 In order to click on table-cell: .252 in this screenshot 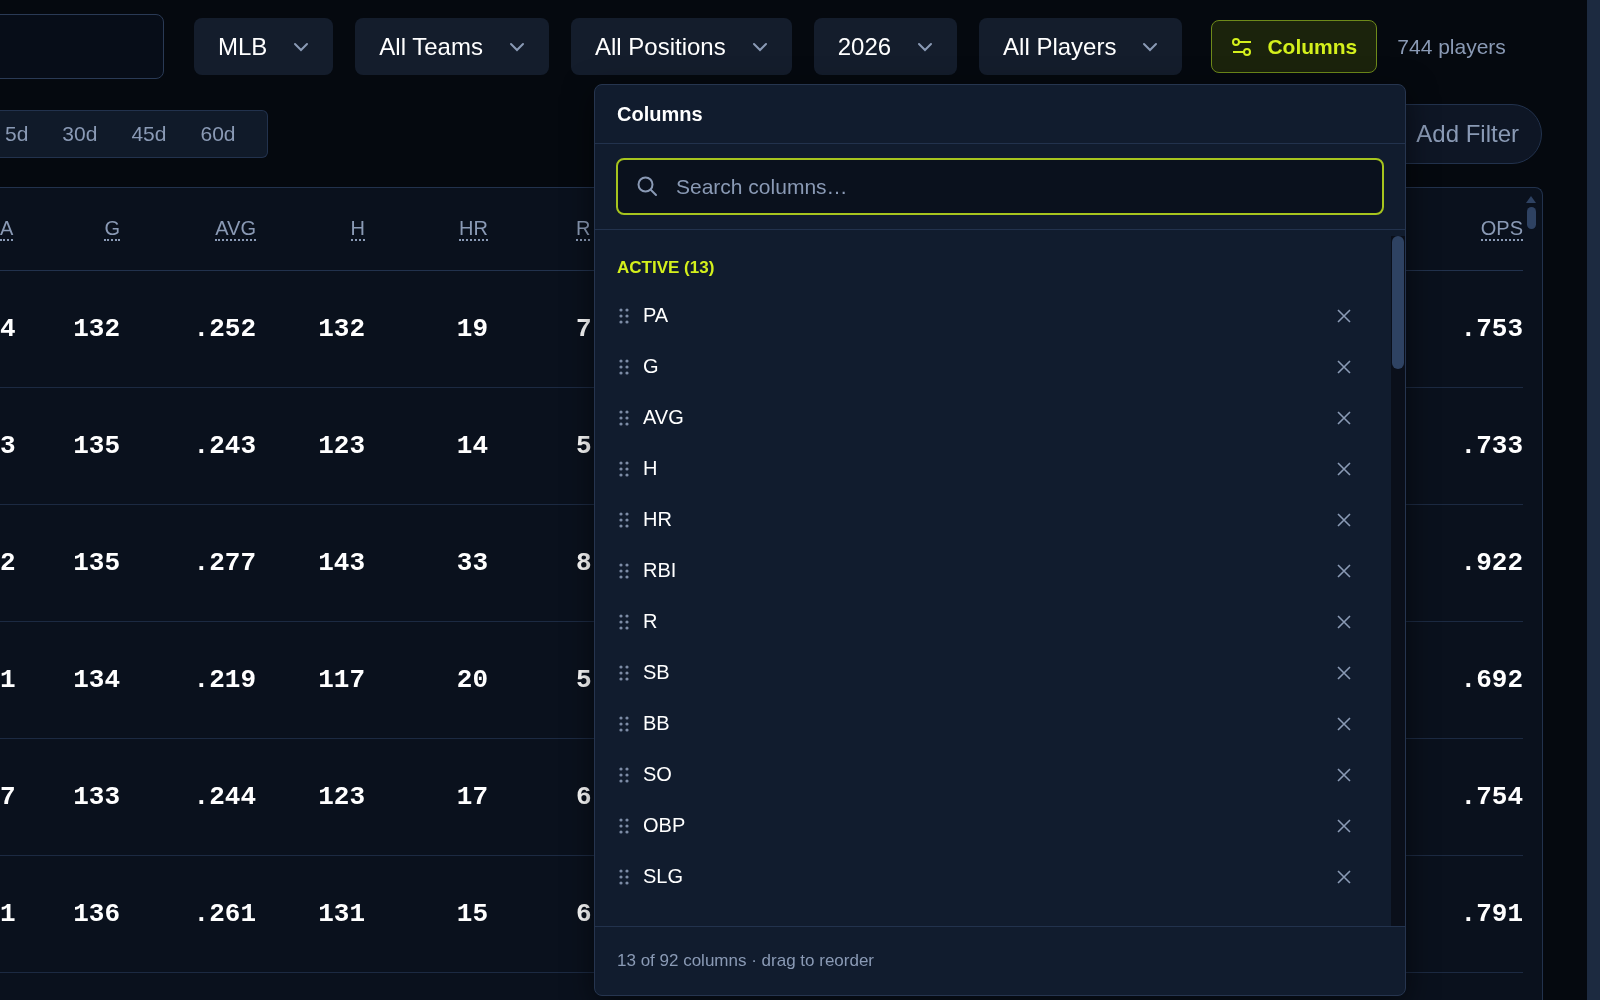, I will do `click(224, 329)`.